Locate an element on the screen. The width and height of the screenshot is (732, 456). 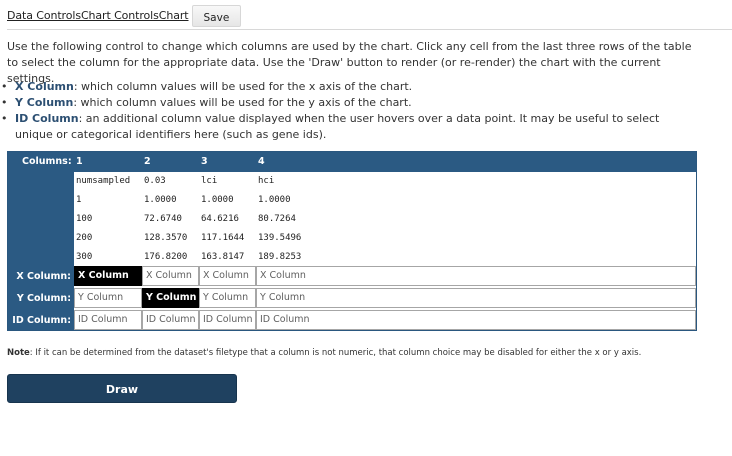
header-divider is located at coordinates (369, 29).